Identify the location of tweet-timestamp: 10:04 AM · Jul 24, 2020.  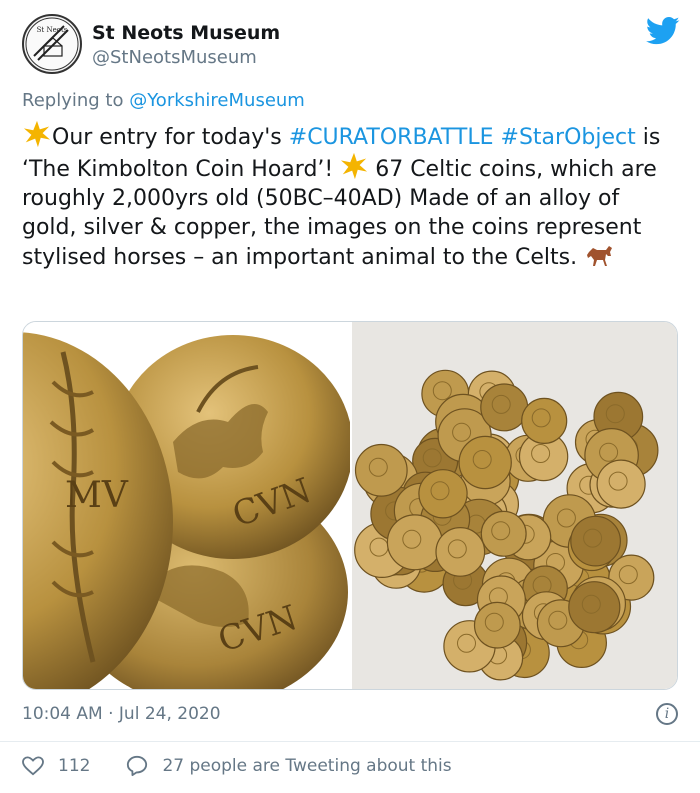
(121, 714).